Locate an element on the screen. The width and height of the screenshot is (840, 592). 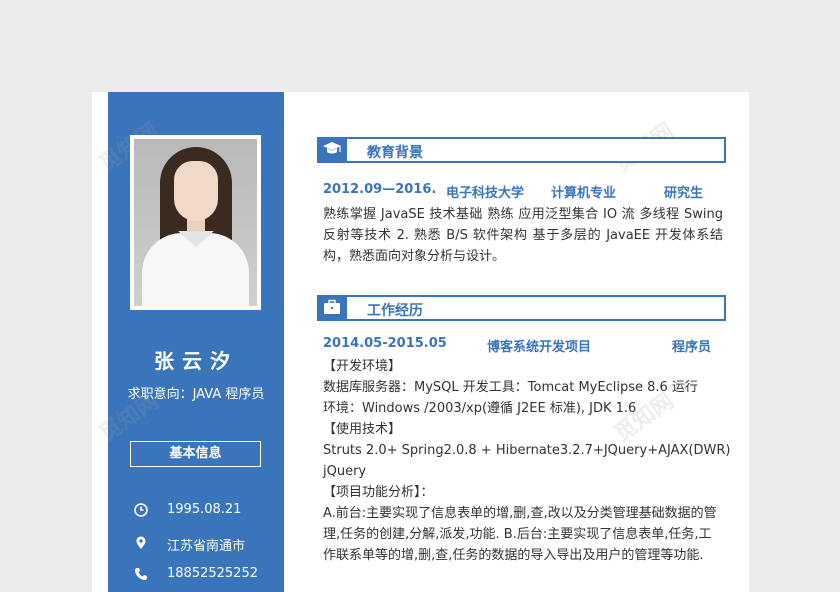
education-tab is located at coordinates (332, 150).